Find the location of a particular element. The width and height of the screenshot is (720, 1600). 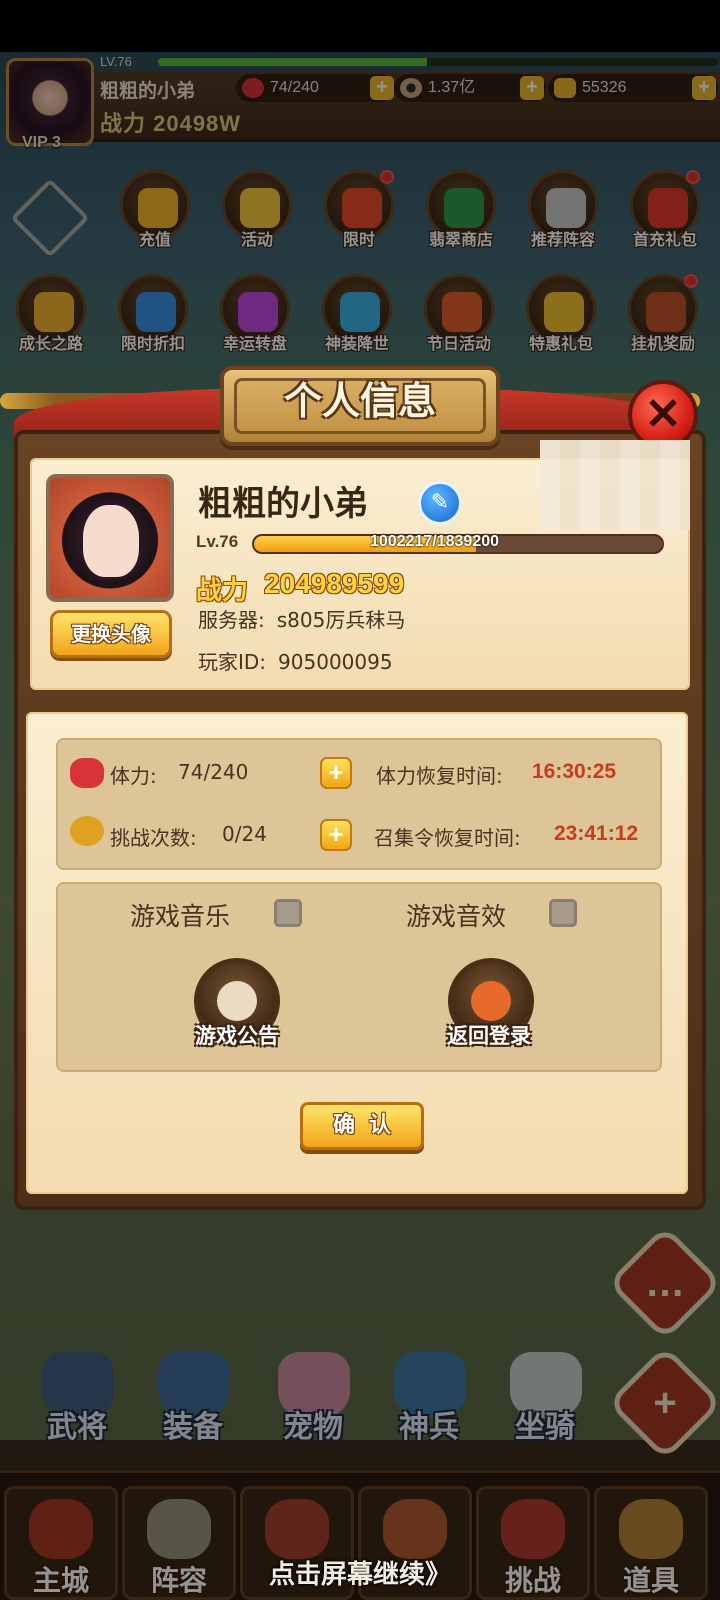

dialog-title-plate: 个人信息 is located at coordinates (360, 406).